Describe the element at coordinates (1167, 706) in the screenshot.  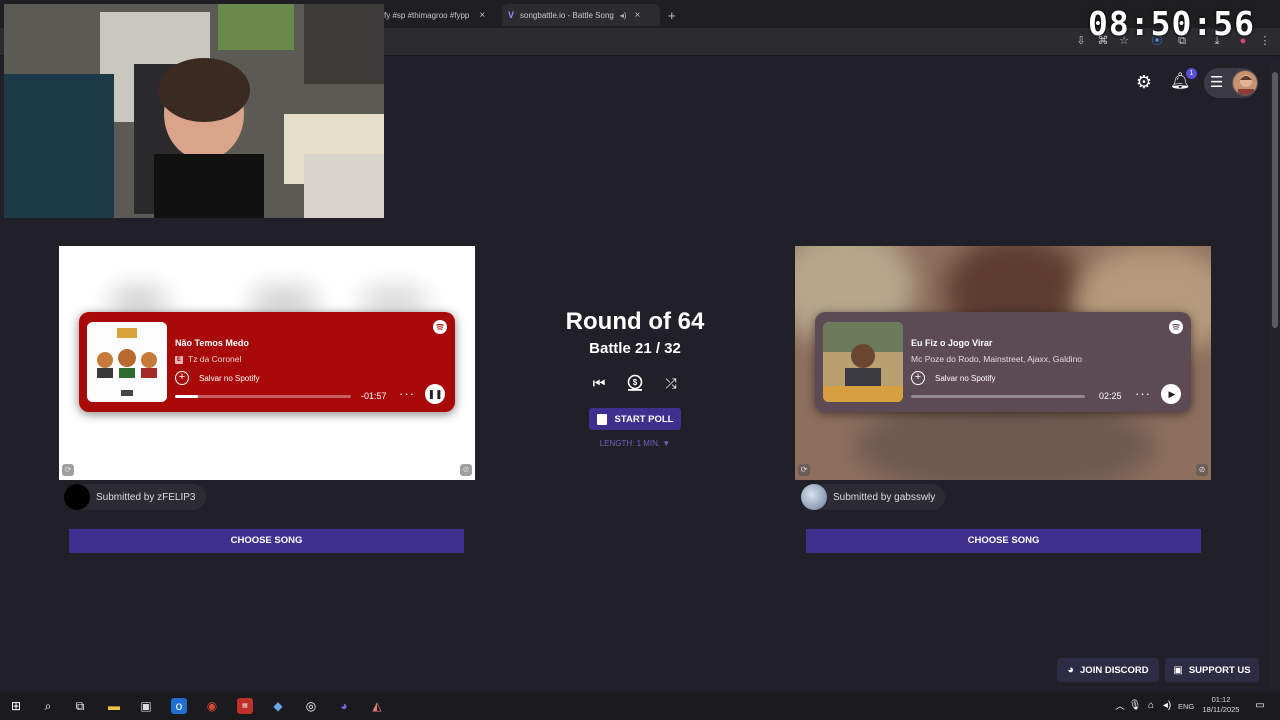
I see `volume-icon: ◂)` at that location.